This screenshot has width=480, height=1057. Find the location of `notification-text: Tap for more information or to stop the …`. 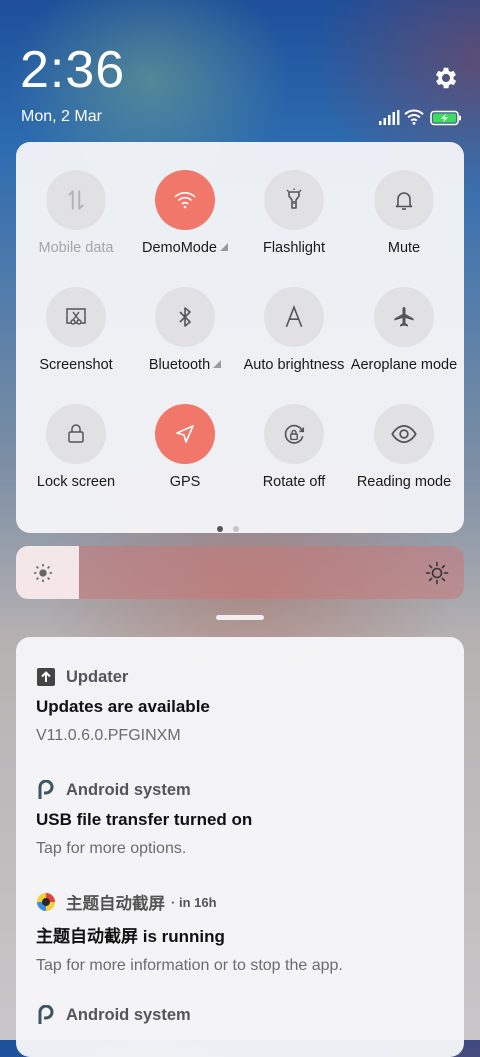

notification-text: Tap for more information or to stop the … is located at coordinates (189, 965).